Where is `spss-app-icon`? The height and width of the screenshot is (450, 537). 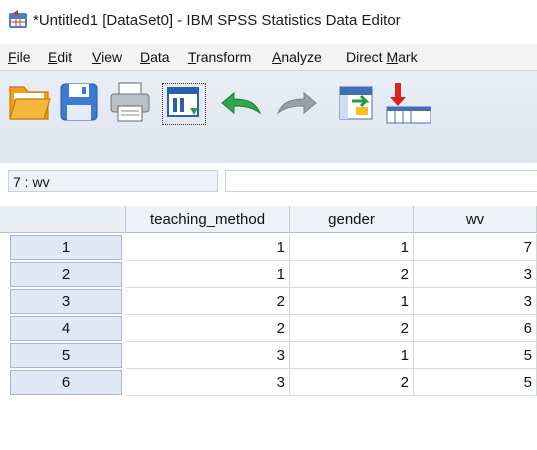 spss-app-icon is located at coordinates (18, 19).